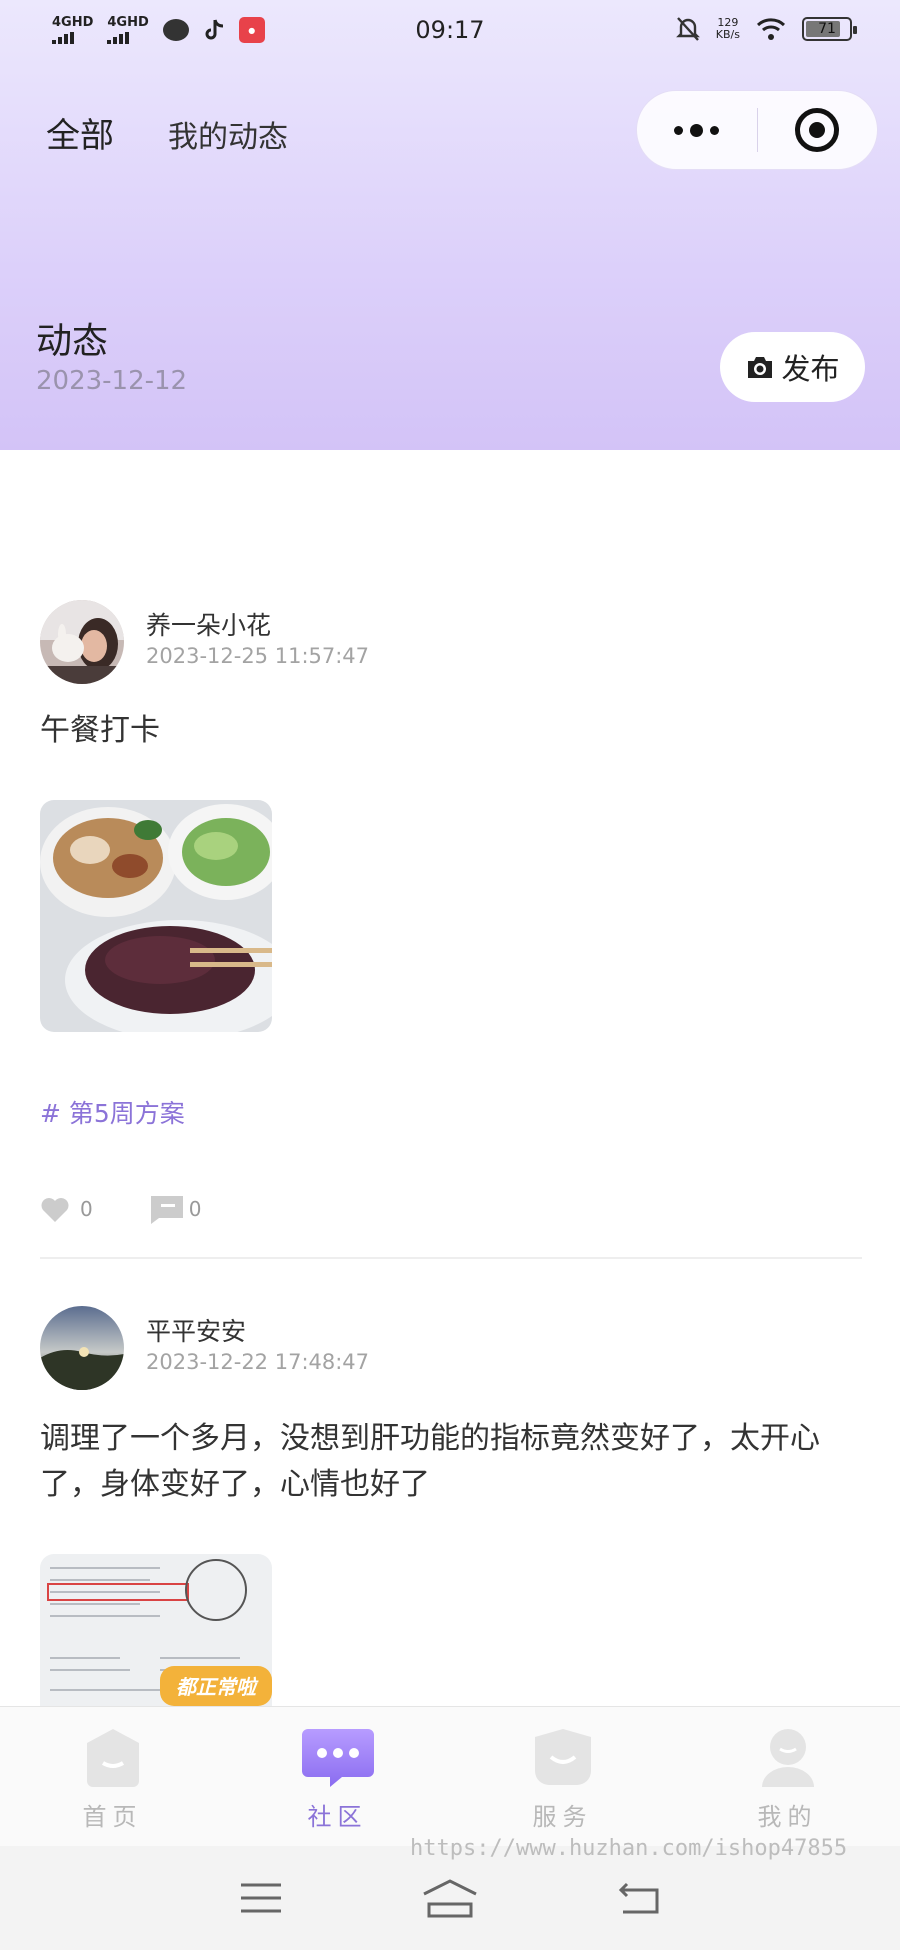  I want to click on tab-home: 首页, so click(112, 1776).